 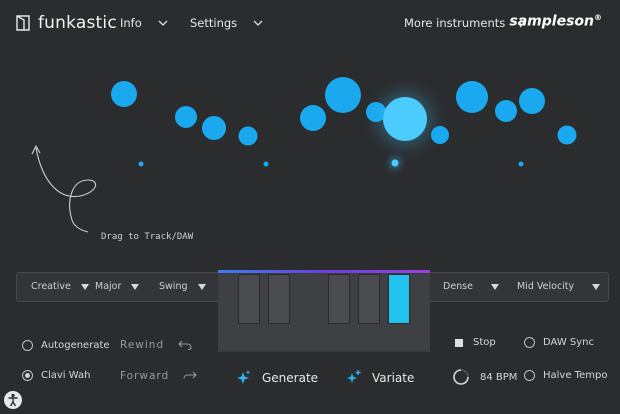 I want to click on daw-sync-radio, so click(x=529, y=342).